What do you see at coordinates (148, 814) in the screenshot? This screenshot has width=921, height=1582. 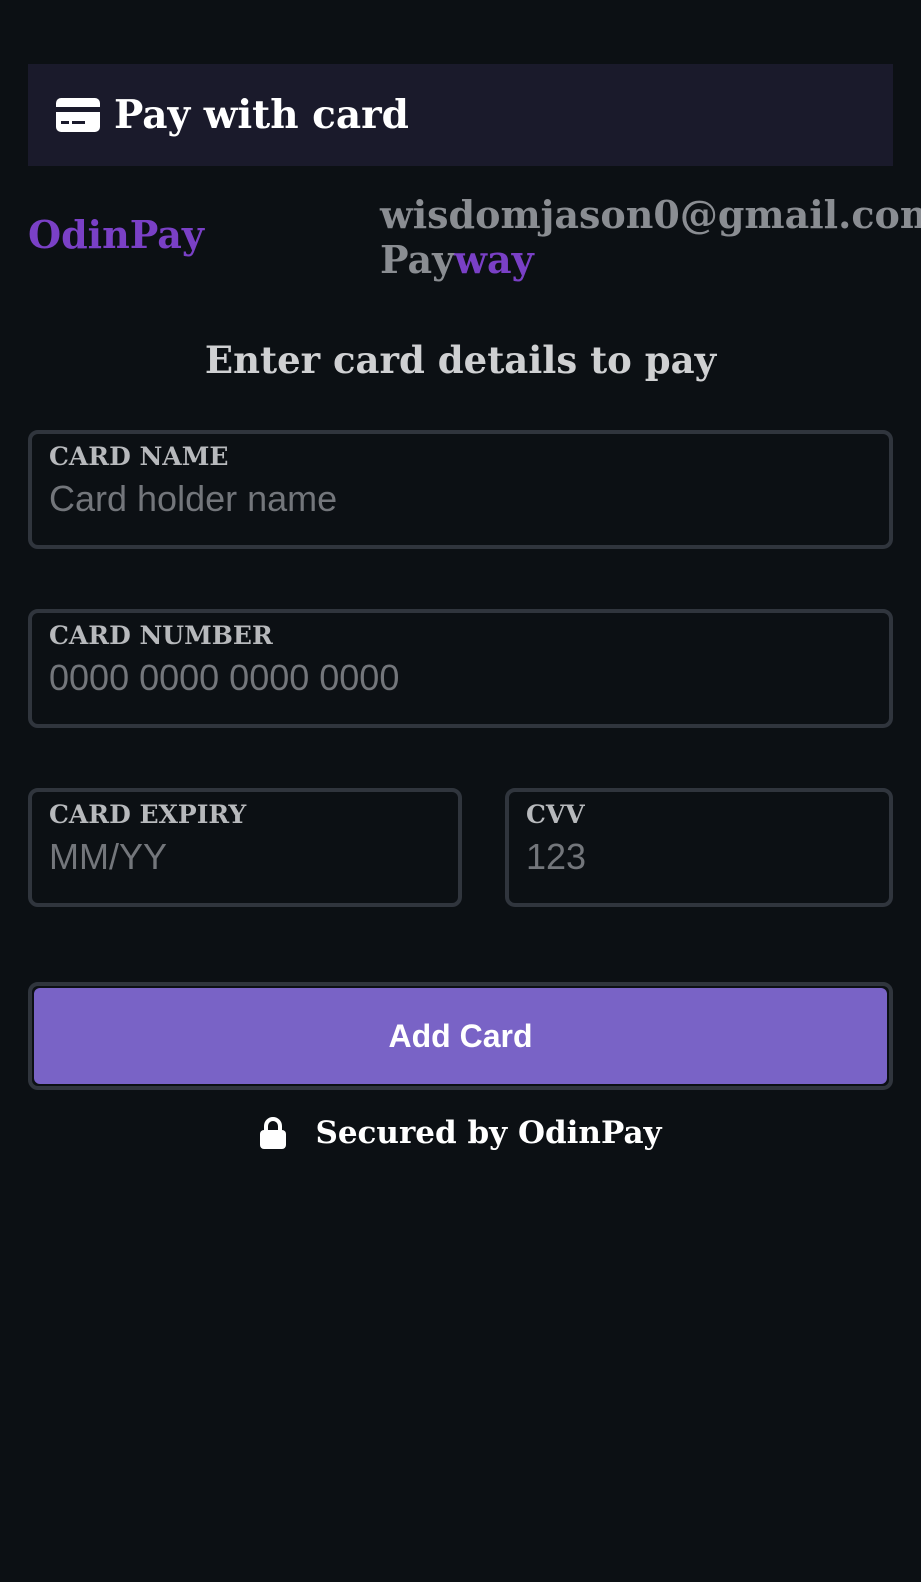 I see `card-expiry-label: CARD EXPIRY` at bounding box center [148, 814].